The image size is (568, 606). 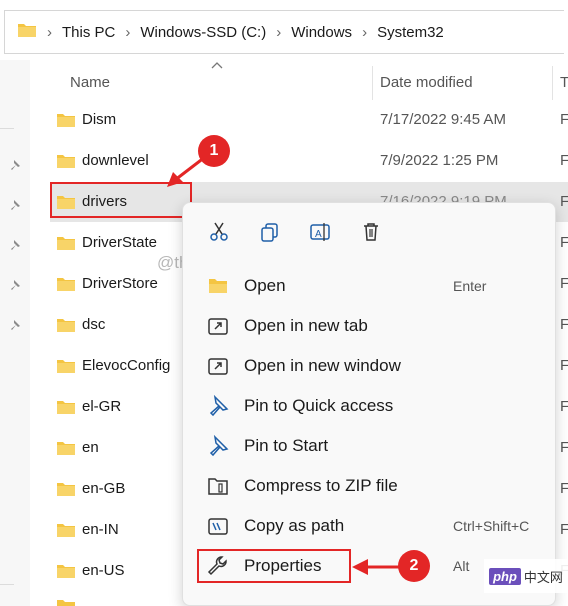 What do you see at coordinates (90, 82) in the screenshot?
I see `column-header-name: Name` at bounding box center [90, 82].